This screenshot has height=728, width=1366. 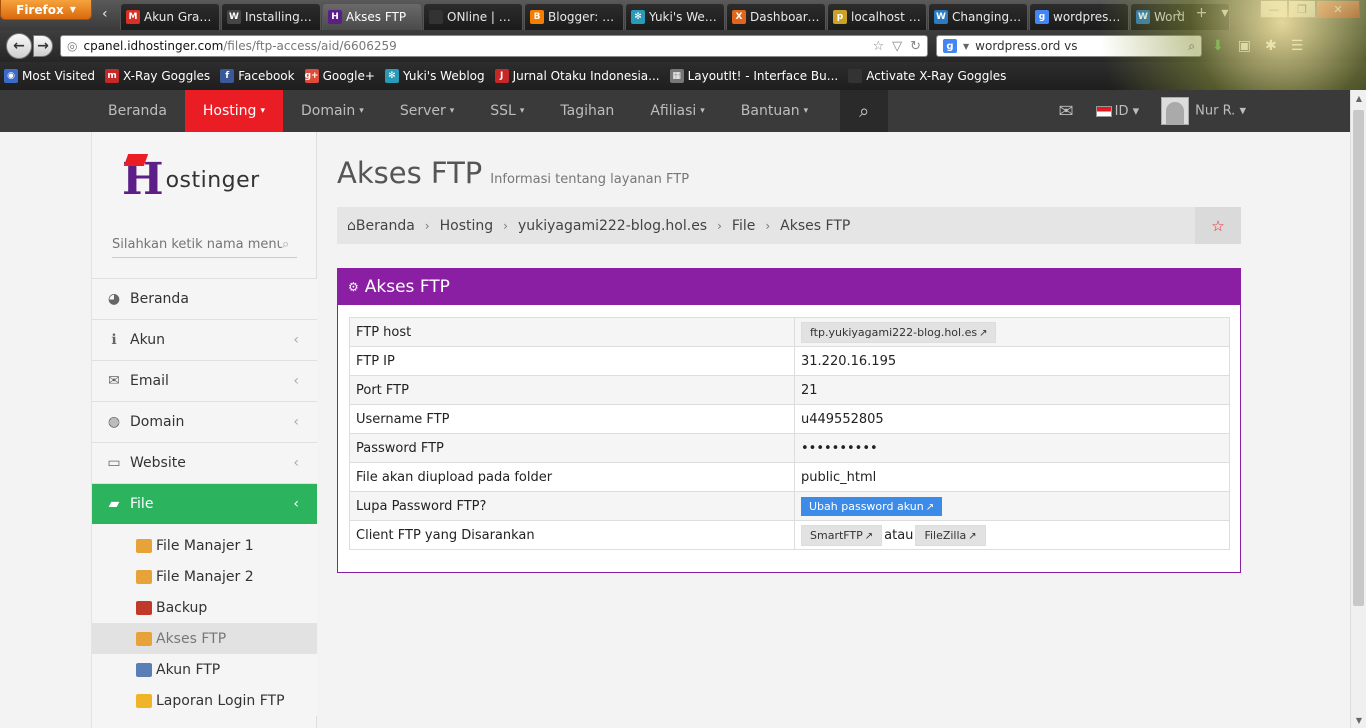 What do you see at coordinates (1338, 9) in the screenshot?
I see `close-icon: ✕` at bounding box center [1338, 9].